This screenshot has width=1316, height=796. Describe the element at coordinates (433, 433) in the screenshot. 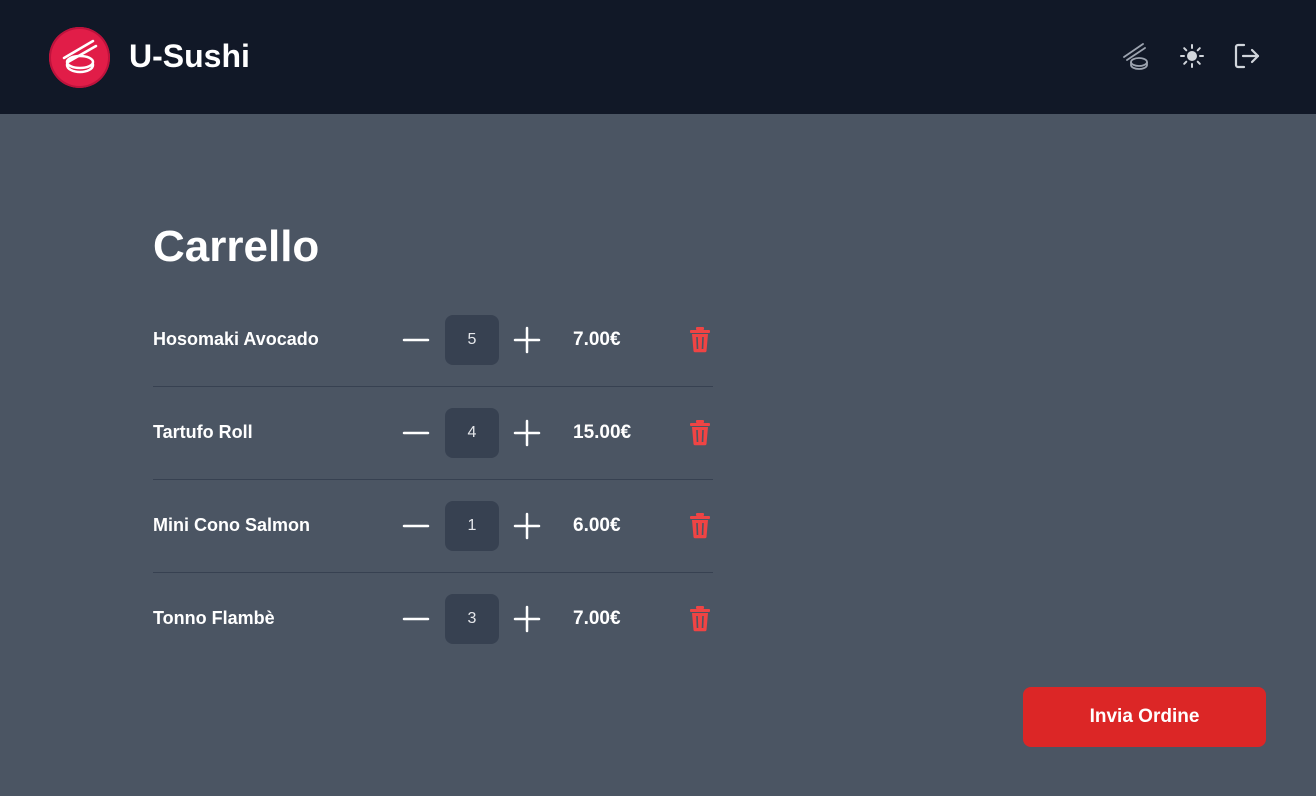

I see `cart-row: Tartufo Roll 4 15.00€` at that location.